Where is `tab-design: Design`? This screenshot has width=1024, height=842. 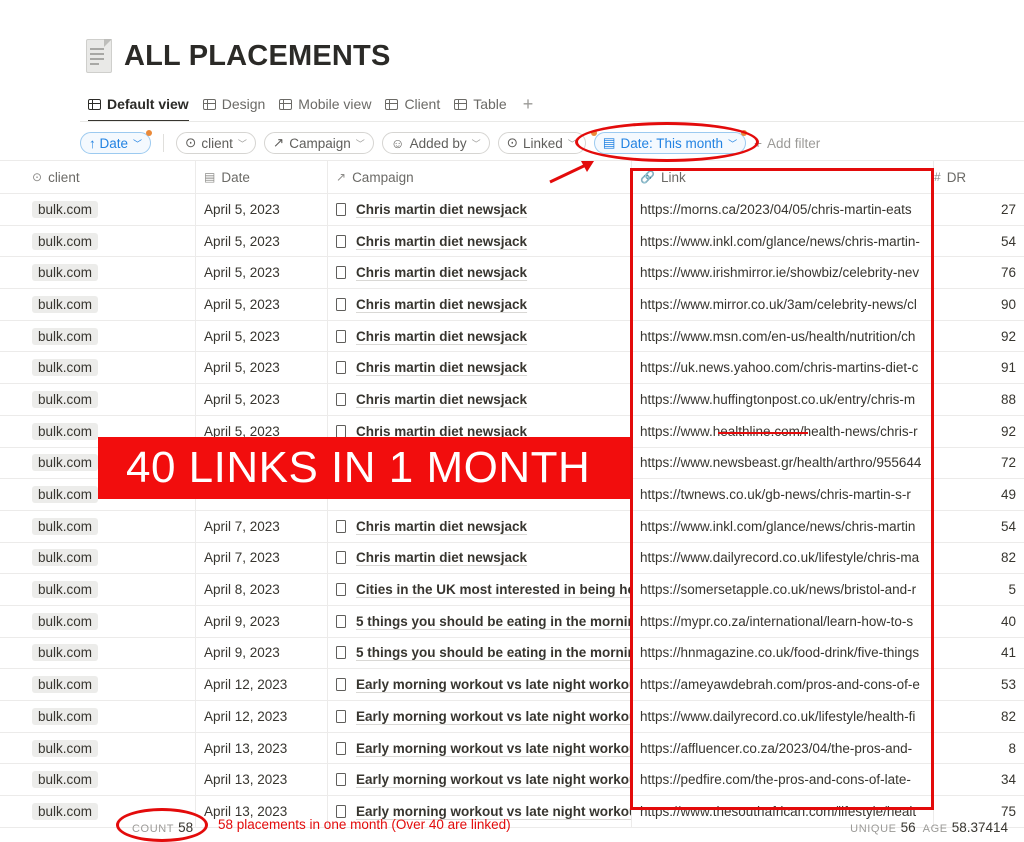 tab-design: Design is located at coordinates (233, 104).